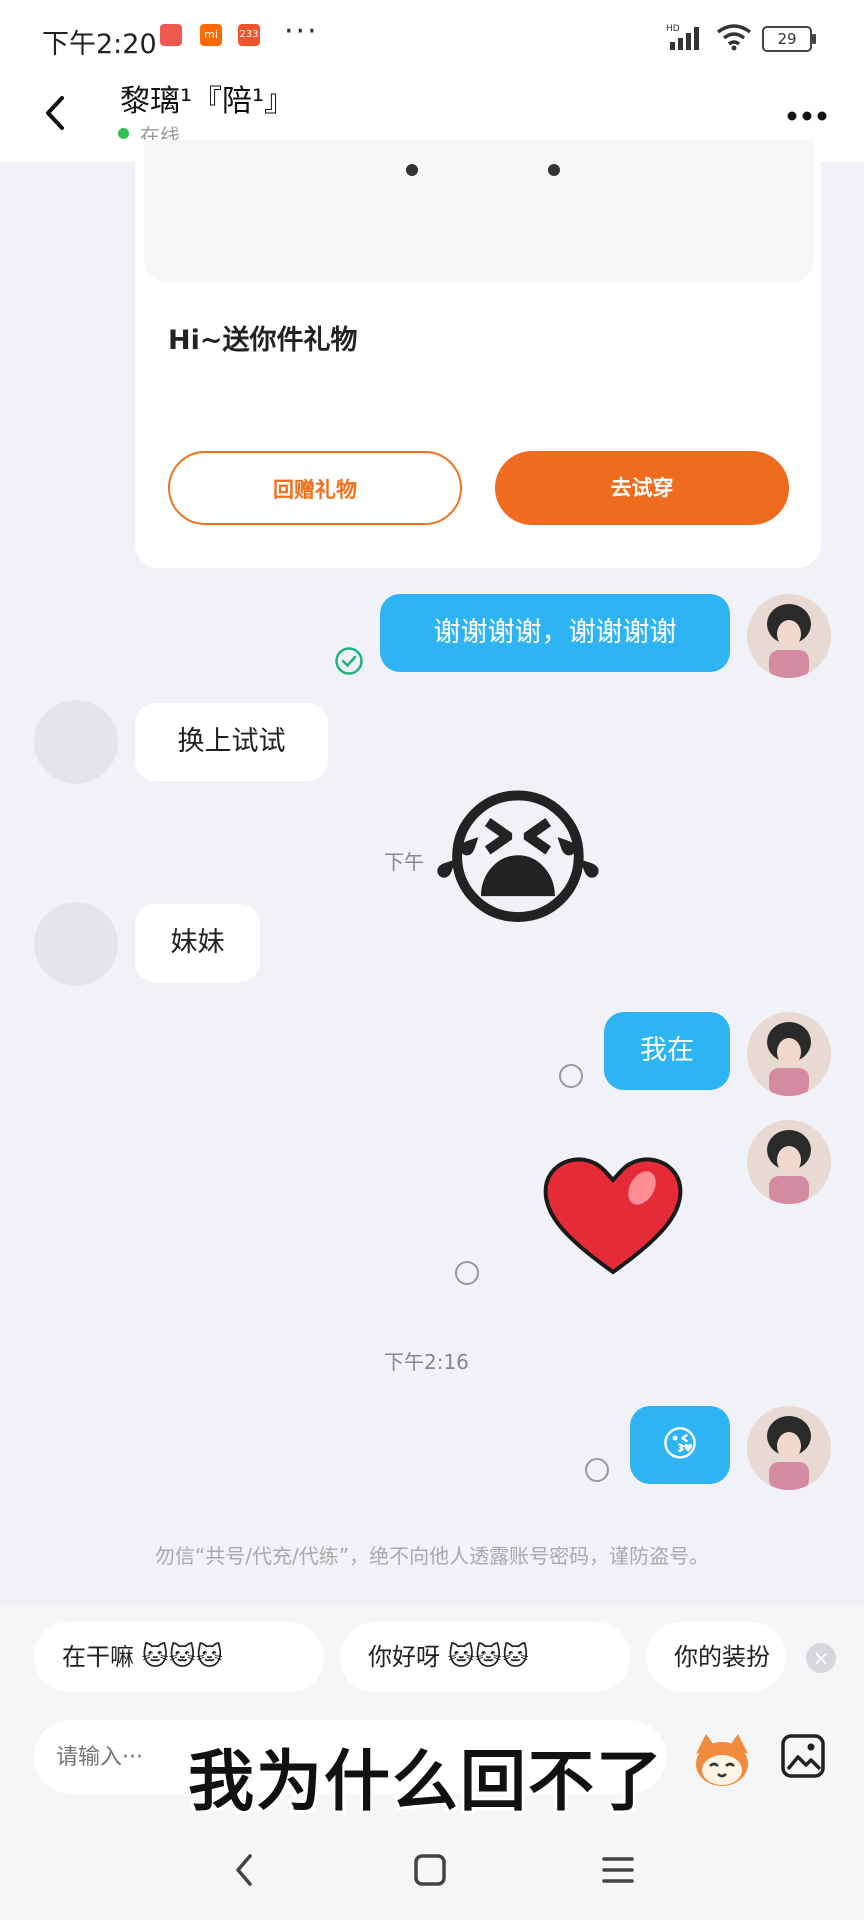 The image size is (864, 1920). I want to click on quick-reply-text: 你的装扮, so click(722, 1657).